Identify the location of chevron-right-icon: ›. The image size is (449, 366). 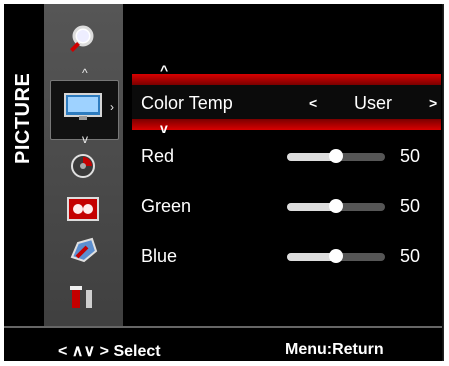
(112, 107).